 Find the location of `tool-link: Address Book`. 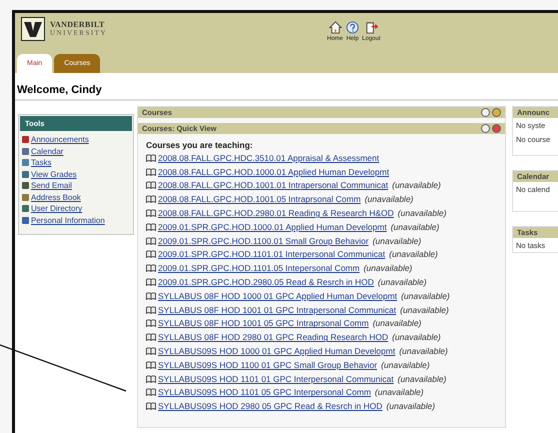

tool-link: Address Book is located at coordinates (56, 197).